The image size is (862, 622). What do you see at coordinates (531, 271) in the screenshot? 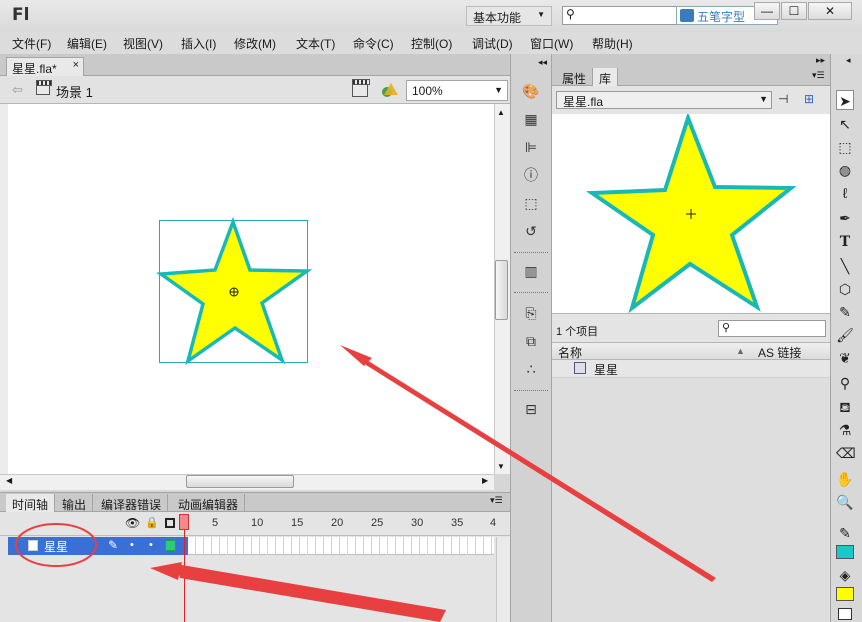
I see `library-books-icon: ▥` at bounding box center [531, 271].